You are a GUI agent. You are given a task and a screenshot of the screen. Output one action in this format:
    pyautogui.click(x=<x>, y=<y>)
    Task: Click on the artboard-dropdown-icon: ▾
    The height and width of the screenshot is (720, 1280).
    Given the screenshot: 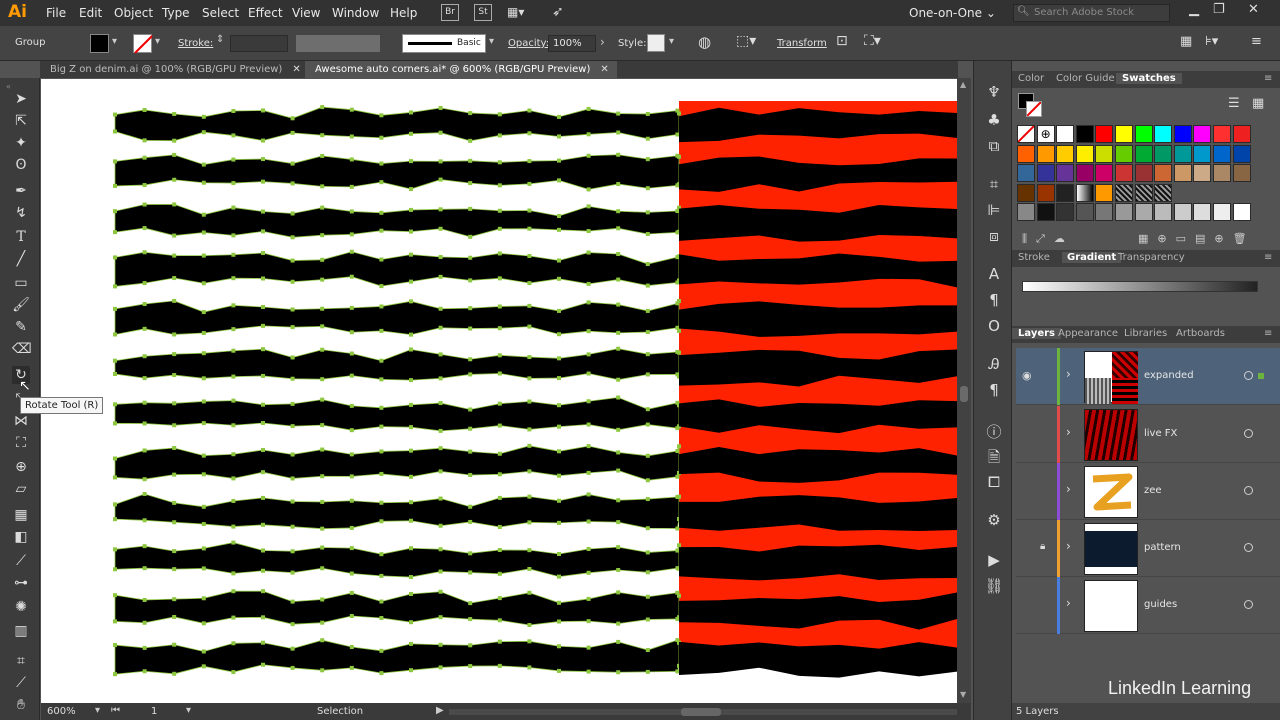 What is the action you would take?
    pyautogui.click(x=188, y=710)
    